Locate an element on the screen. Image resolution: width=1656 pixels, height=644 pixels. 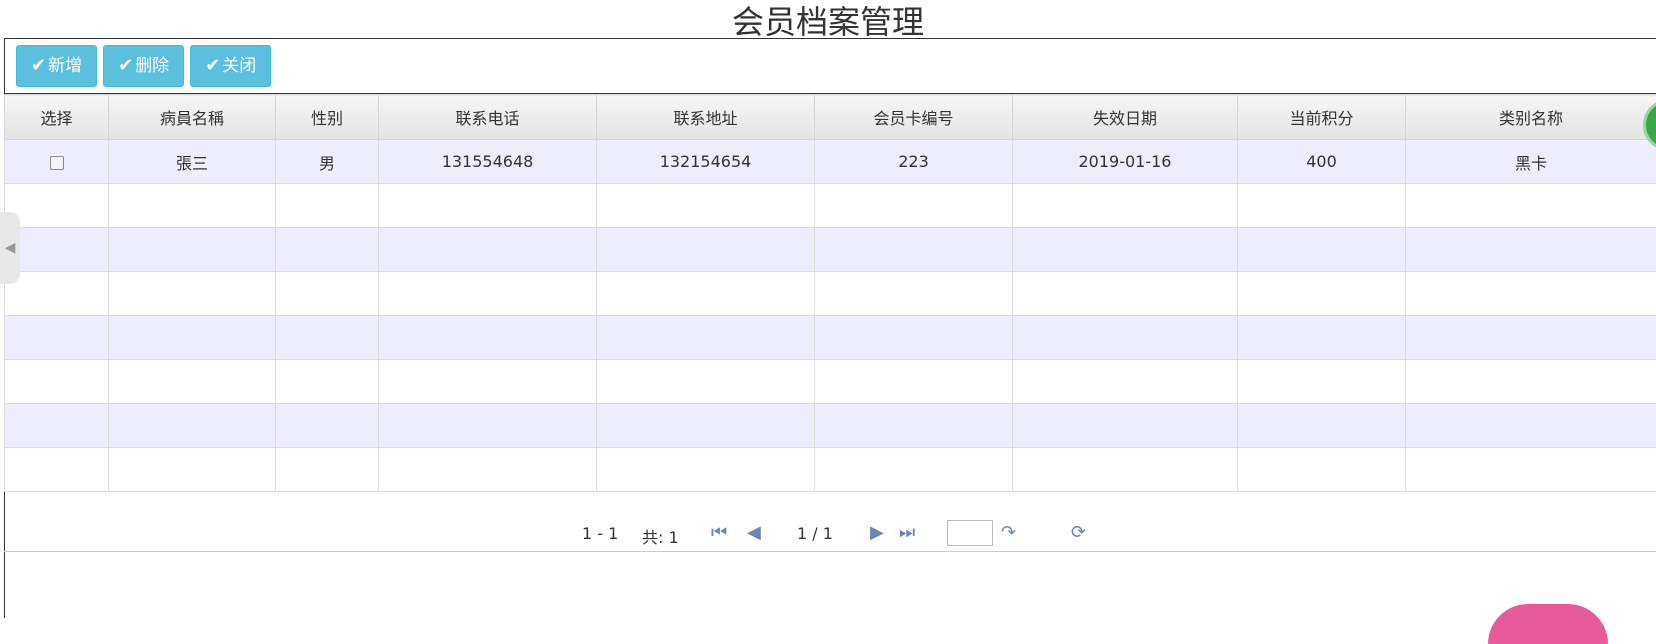
caret-left-icon: ◀ is located at coordinates (10, 248).